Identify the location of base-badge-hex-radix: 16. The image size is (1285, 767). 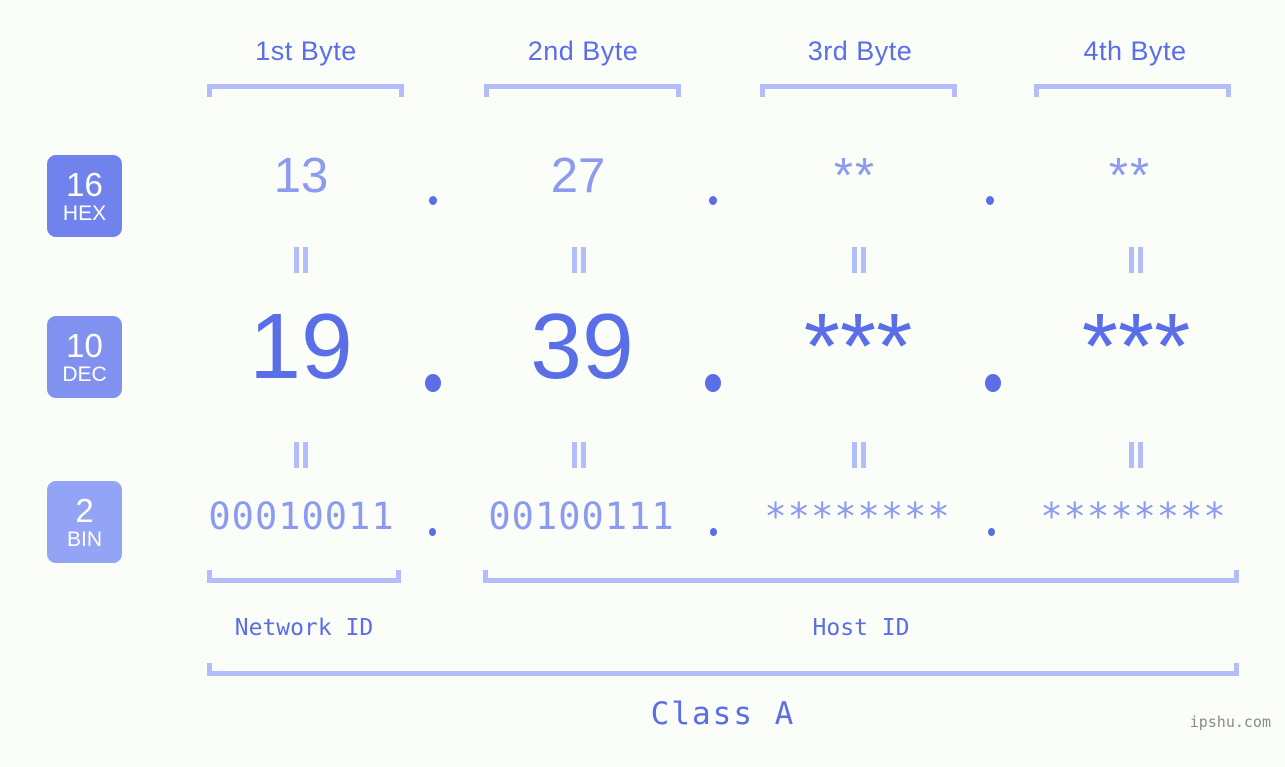
(84, 184).